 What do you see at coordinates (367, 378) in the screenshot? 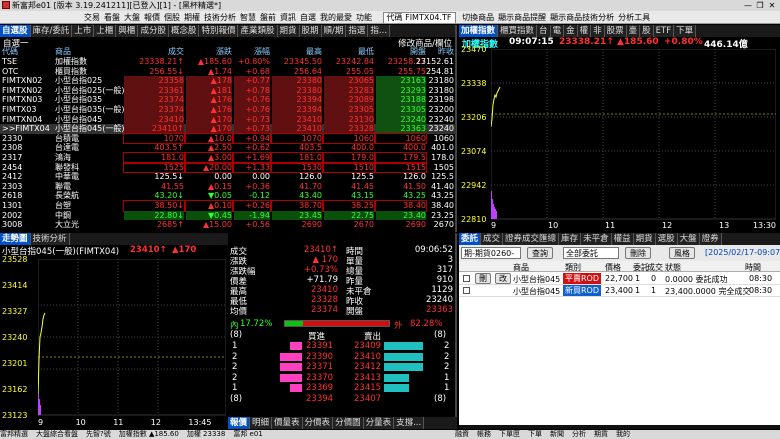
I see `ask-price: 23413` at bounding box center [367, 378].